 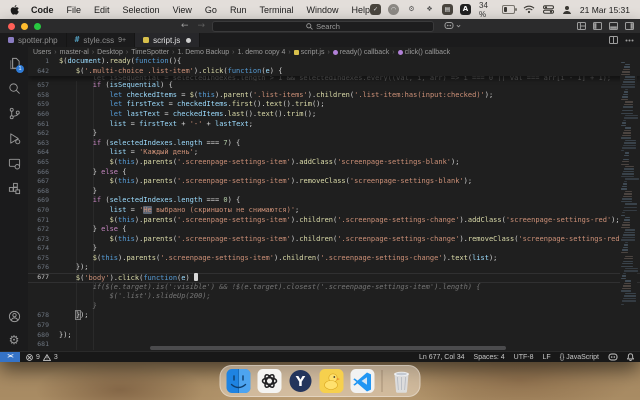 What do you see at coordinates (375, 9) in the screenshot?
I see `app-icon-1: ✓` at bounding box center [375, 9].